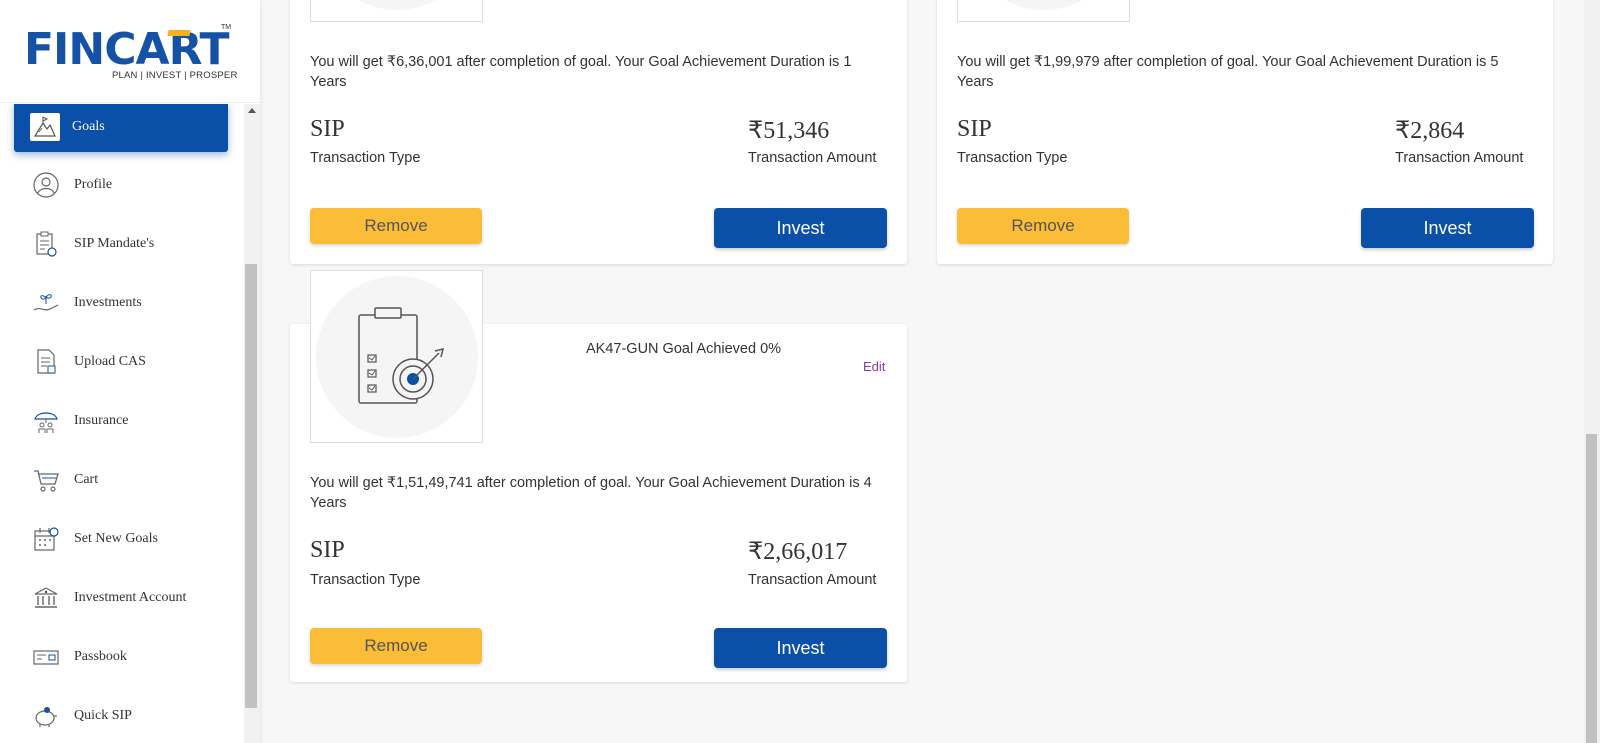 The height and width of the screenshot is (743, 1600). What do you see at coordinates (110, 361) in the screenshot?
I see `sidebar-item-label: Upload CAS` at bounding box center [110, 361].